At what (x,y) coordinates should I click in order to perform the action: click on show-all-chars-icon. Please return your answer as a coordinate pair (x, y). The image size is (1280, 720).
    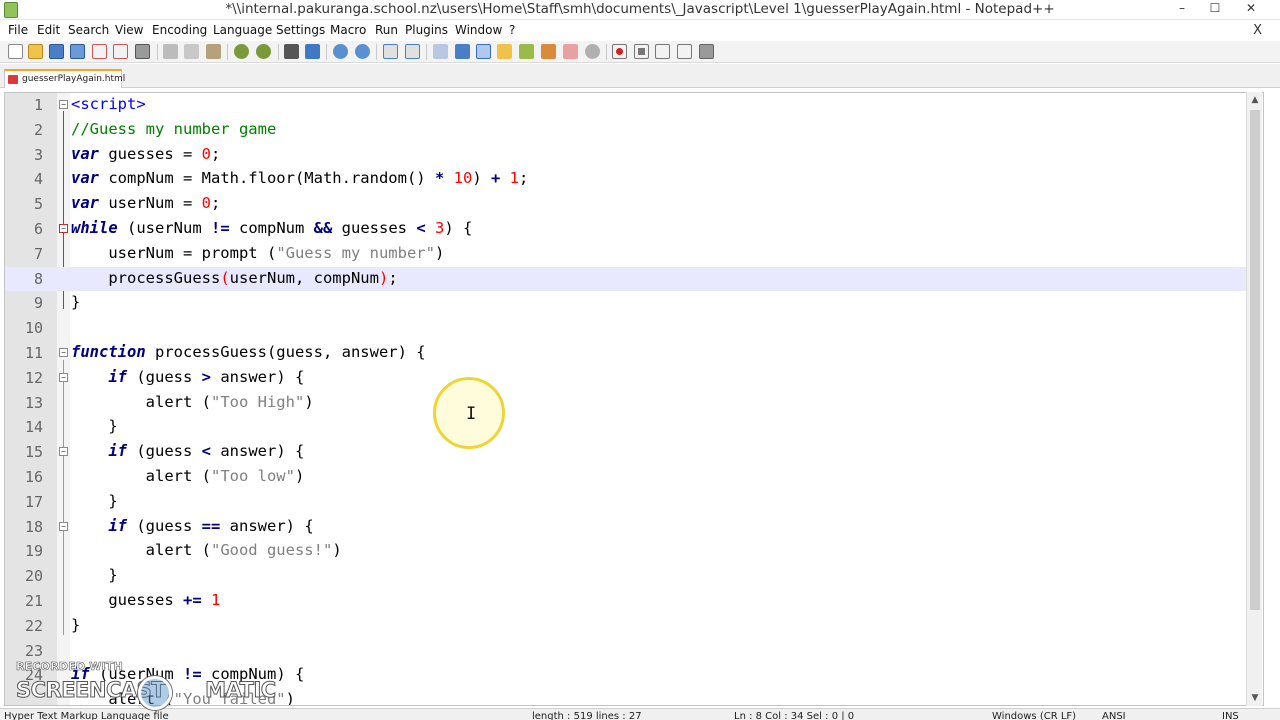
    Looking at the image, I should click on (462, 51).